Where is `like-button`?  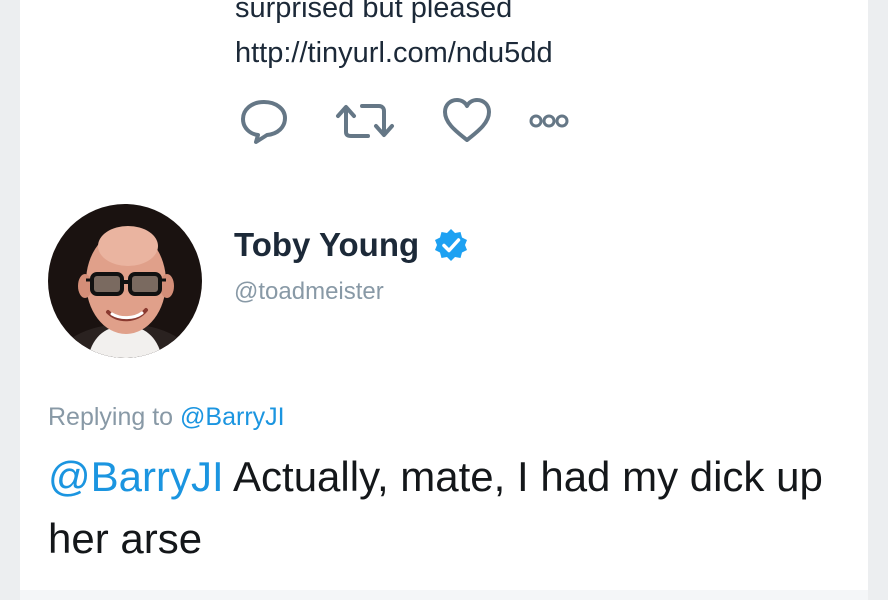 like-button is located at coordinates (467, 121).